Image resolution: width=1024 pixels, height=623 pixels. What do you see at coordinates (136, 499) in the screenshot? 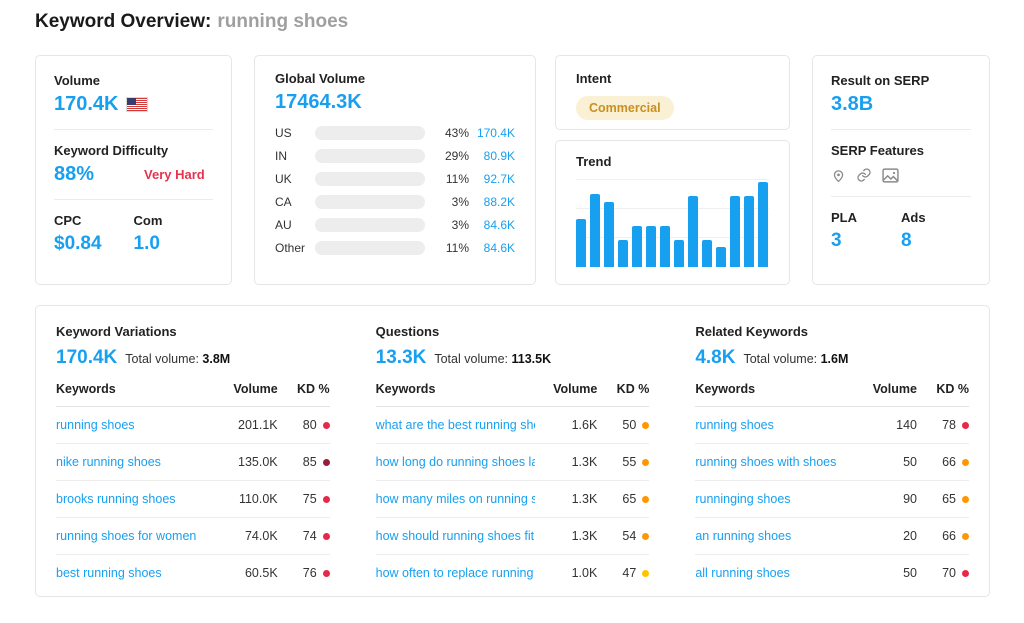
I see `keyword-link: brooks running shoes` at bounding box center [136, 499].